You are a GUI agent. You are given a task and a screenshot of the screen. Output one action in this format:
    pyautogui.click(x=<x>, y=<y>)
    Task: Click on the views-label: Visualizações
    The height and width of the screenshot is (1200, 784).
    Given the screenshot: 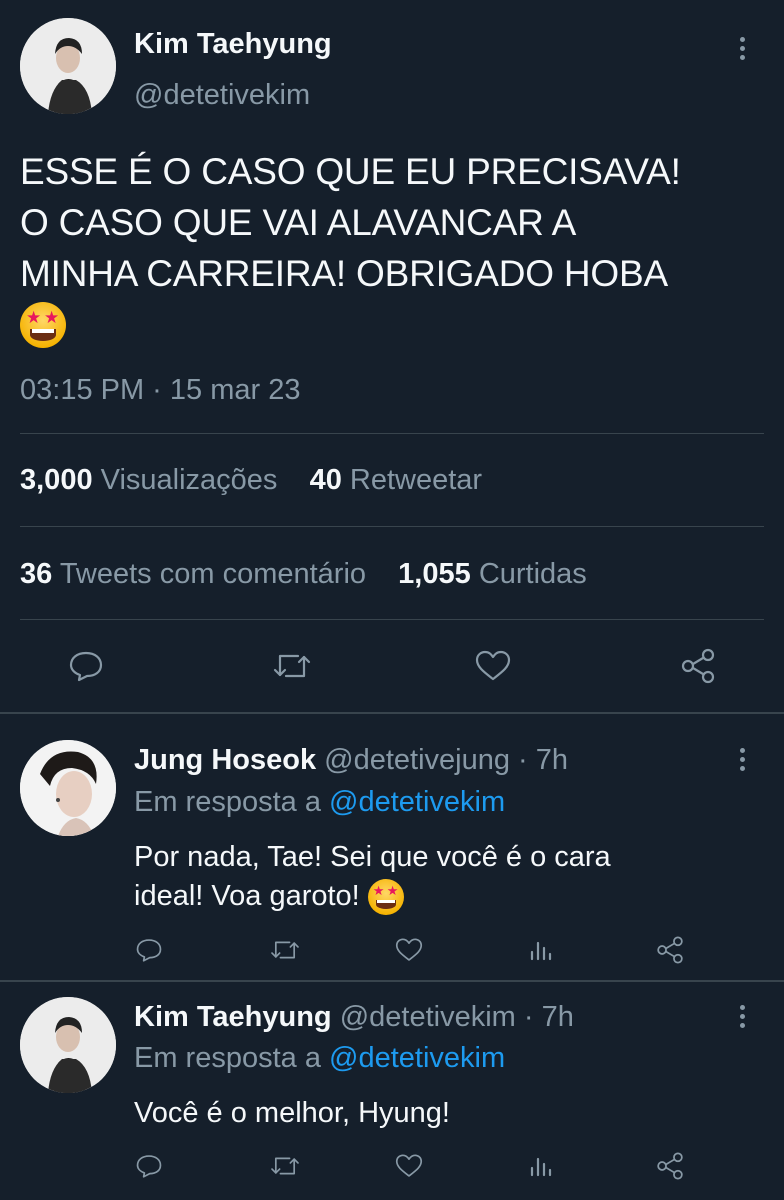 What is the action you would take?
    pyautogui.click(x=189, y=480)
    